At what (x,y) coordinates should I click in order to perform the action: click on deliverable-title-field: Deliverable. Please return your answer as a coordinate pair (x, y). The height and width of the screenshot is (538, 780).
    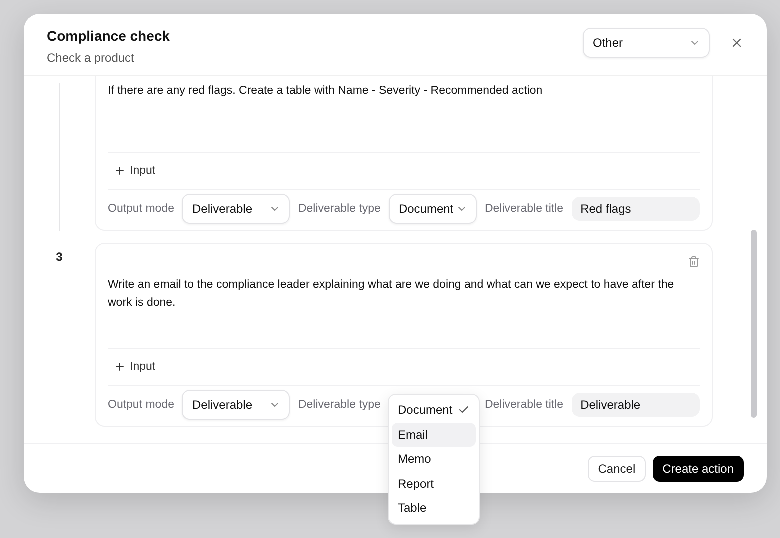
    Looking at the image, I should click on (636, 405).